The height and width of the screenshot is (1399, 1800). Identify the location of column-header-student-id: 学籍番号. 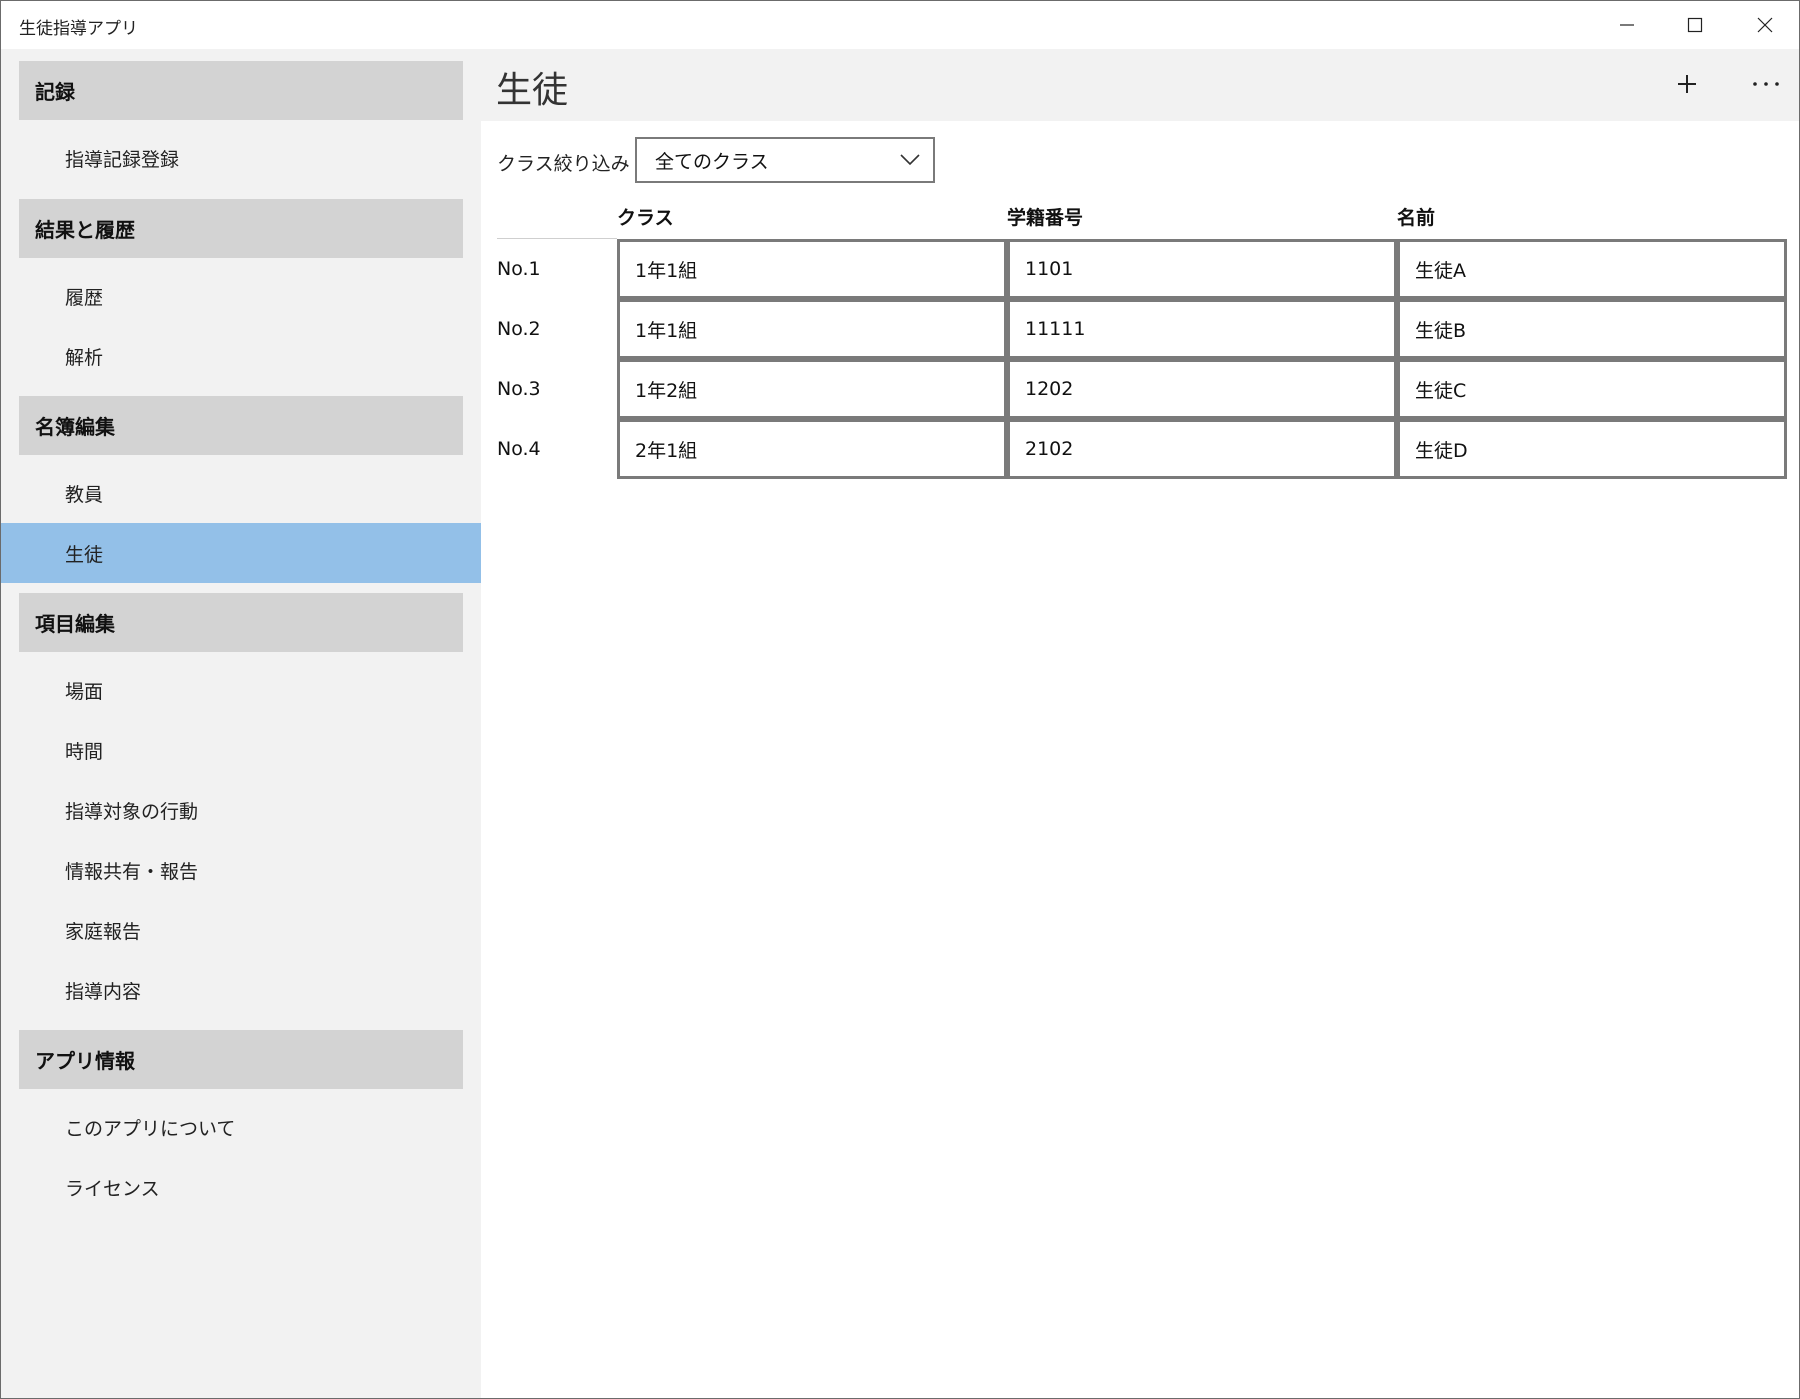
(1045, 218).